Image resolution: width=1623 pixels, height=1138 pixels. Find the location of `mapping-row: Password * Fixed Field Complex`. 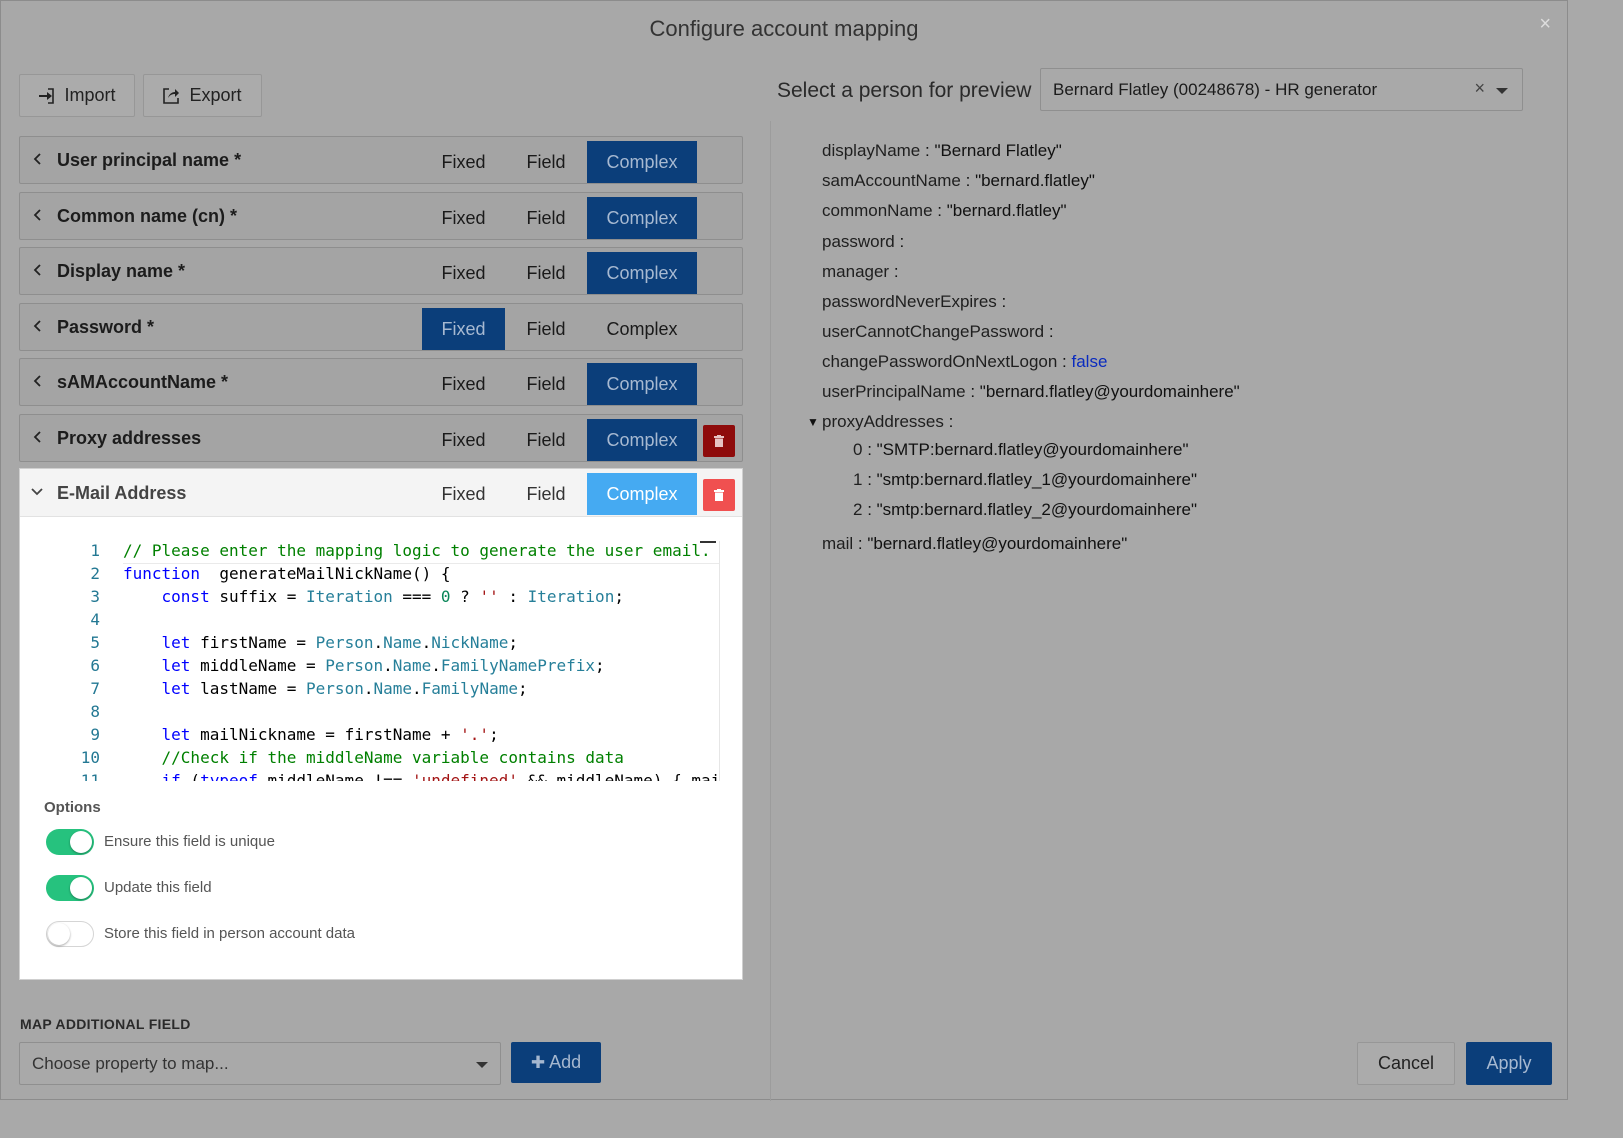

mapping-row: Password * Fixed Field Complex is located at coordinates (381, 327).